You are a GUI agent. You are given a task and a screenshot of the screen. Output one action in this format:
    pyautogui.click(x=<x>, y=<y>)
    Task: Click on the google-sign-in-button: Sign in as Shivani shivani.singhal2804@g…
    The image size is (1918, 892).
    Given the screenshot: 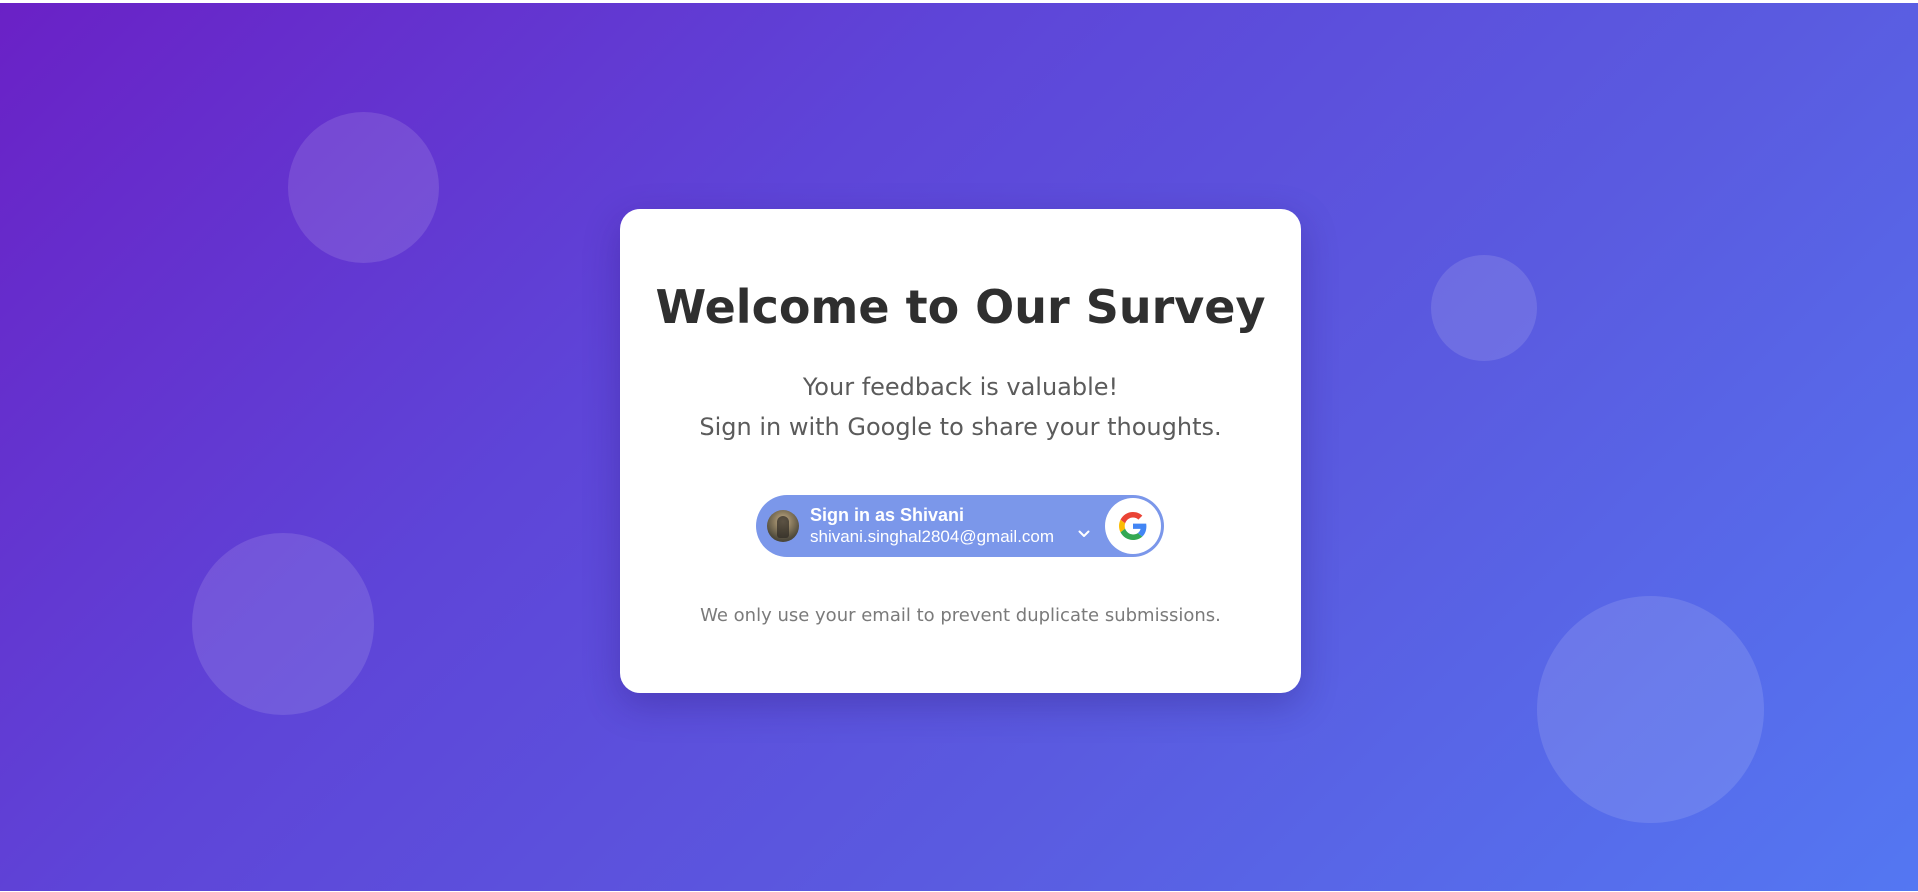 What is the action you would take?
    pyautogui.click(x=960, y=526)
    